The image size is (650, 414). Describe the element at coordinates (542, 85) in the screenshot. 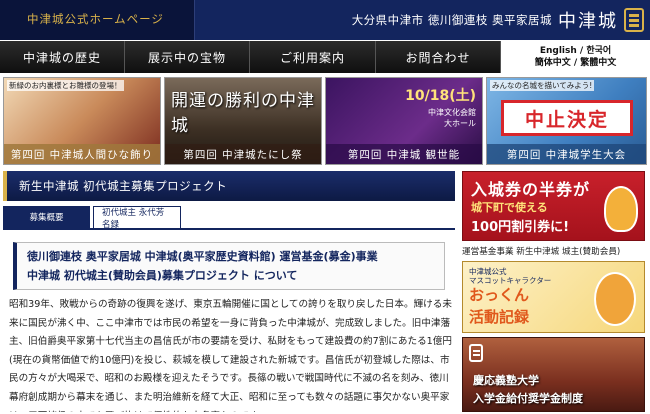

I see `banner-subtitle: みんなの名城を描いてみよう!` at that location.